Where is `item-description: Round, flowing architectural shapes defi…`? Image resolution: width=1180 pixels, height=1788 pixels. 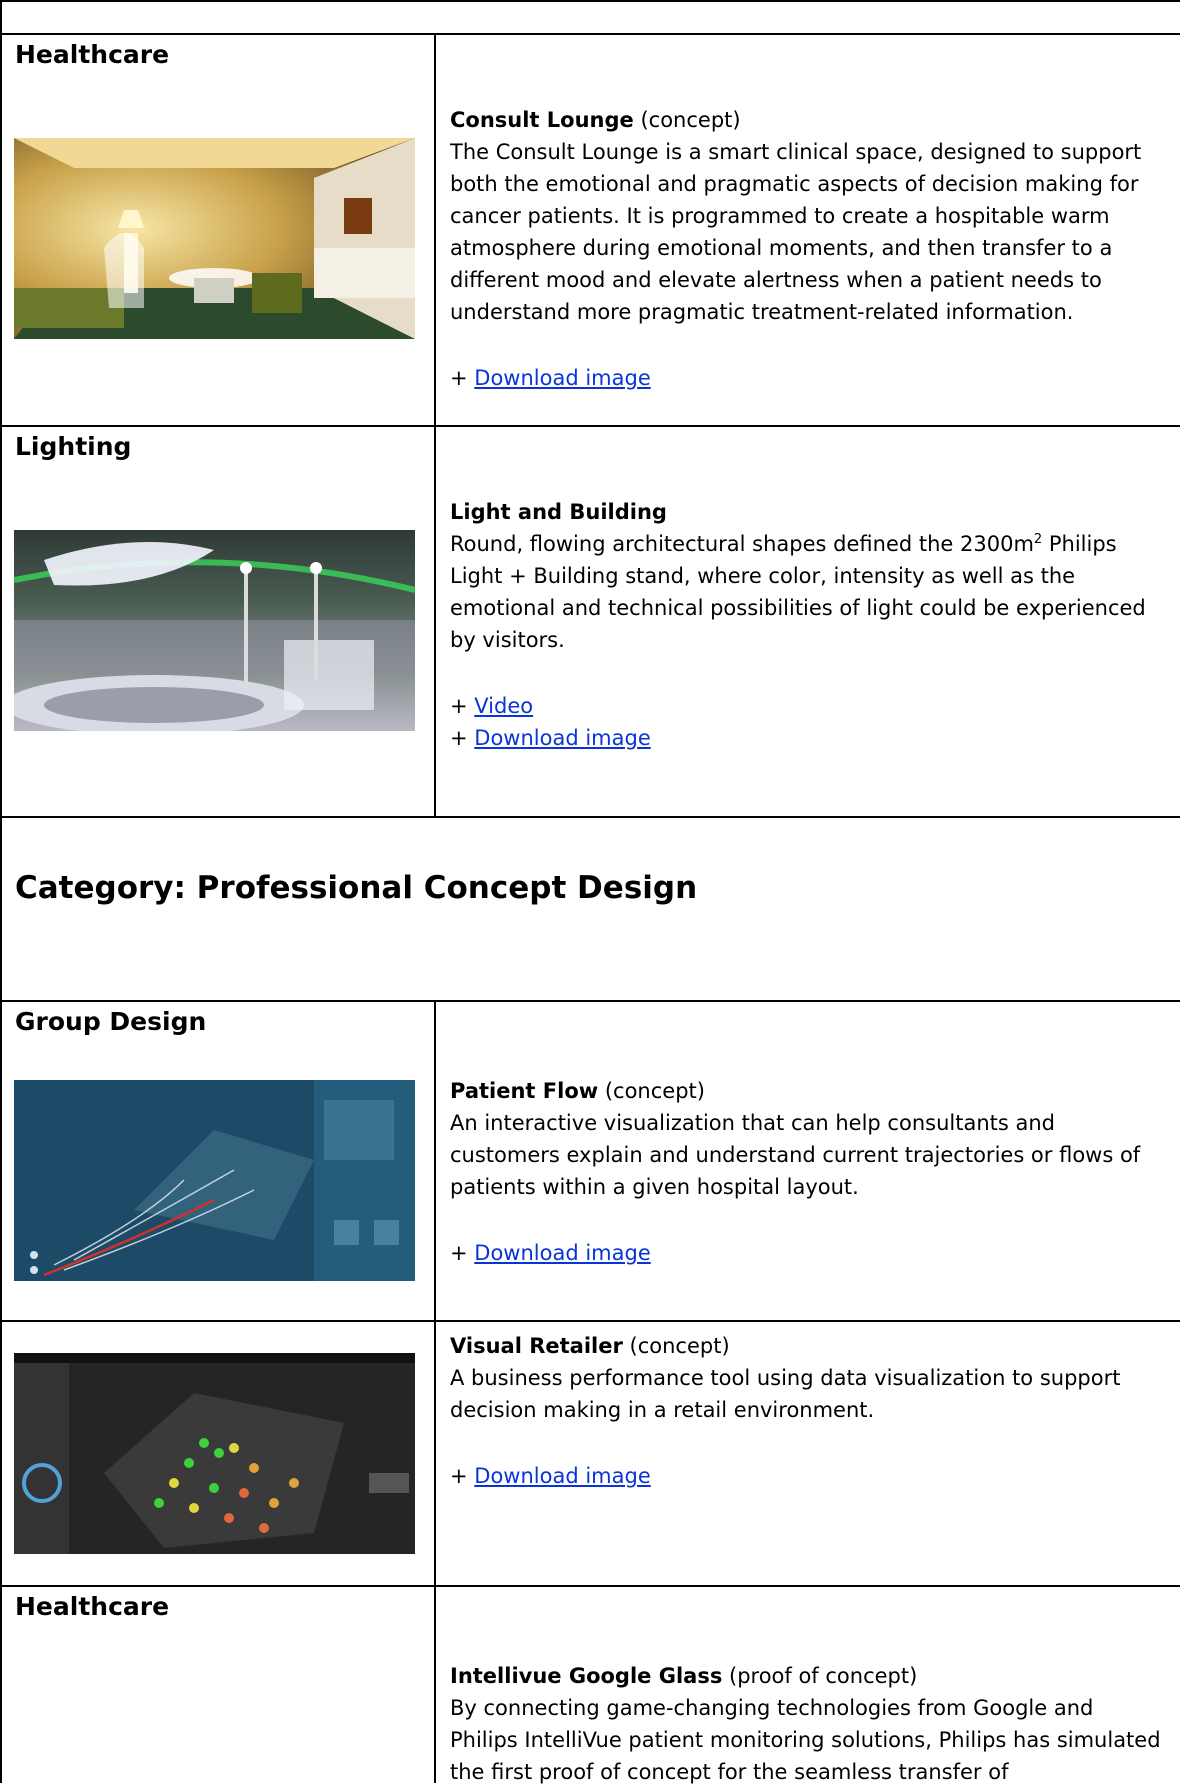 item-description: Round, flowing architectural shapes defi… is located at coordinates (798, 592).